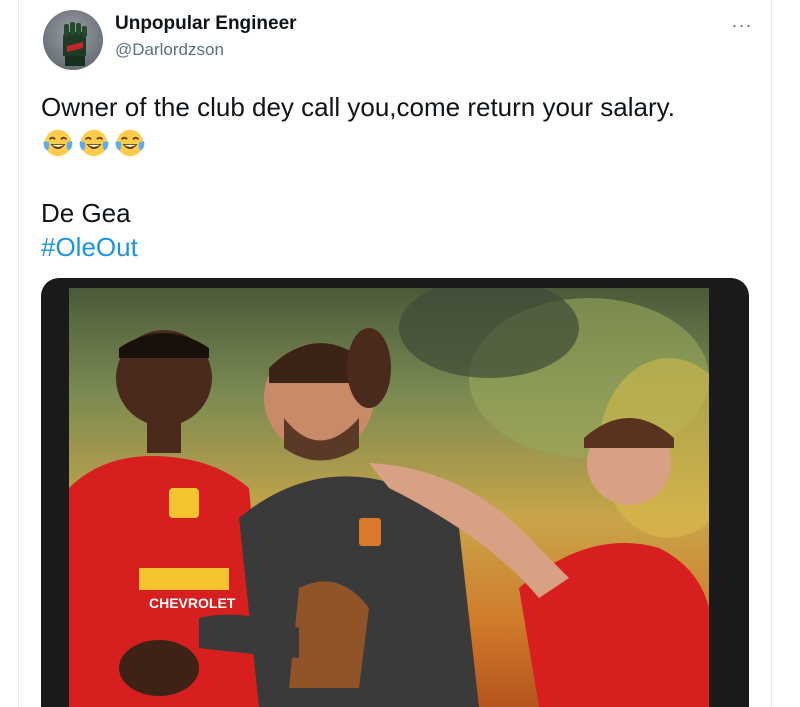 The image size is (800, 707). What do you see at coordinates (75, 44) in the screenshot?
I see `raised-fist-icon` at bounding box center [75, 44].